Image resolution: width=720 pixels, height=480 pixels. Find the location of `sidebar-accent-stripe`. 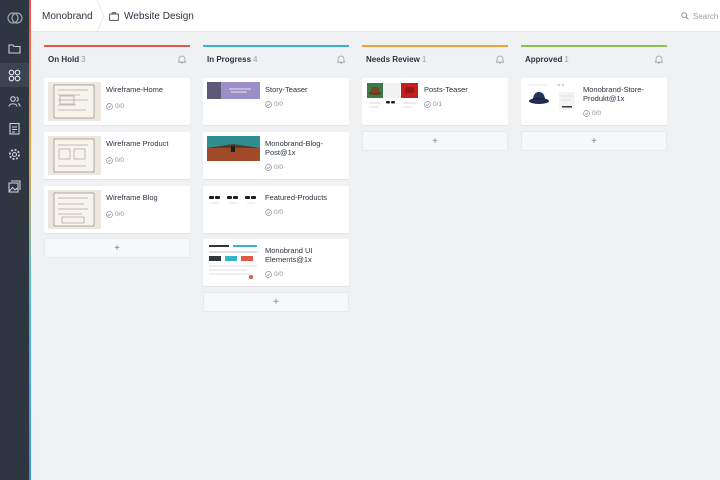

sidebar-accent-stripe is located at coordinates (30, 240).